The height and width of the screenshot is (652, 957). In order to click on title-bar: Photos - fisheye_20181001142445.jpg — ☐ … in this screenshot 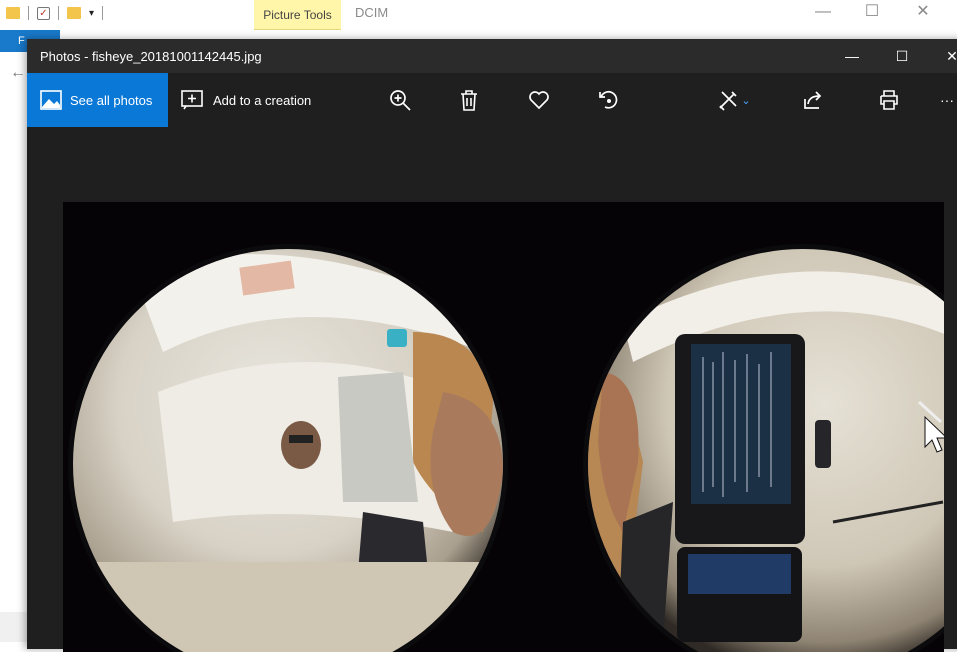, I will do `click(492, 56)`.